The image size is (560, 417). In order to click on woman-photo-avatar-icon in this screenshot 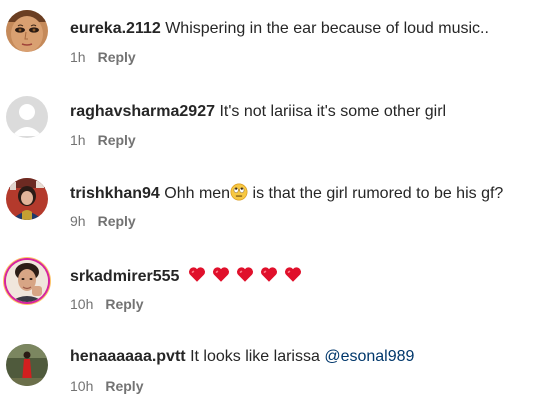, I will do `click(27, 199)`.